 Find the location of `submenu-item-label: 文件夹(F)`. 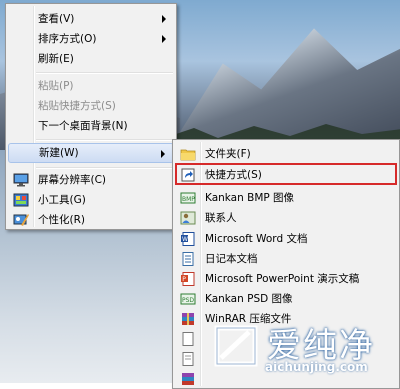

submenu-item-label: 文件夹(F) is located at coordinates (228, 154).